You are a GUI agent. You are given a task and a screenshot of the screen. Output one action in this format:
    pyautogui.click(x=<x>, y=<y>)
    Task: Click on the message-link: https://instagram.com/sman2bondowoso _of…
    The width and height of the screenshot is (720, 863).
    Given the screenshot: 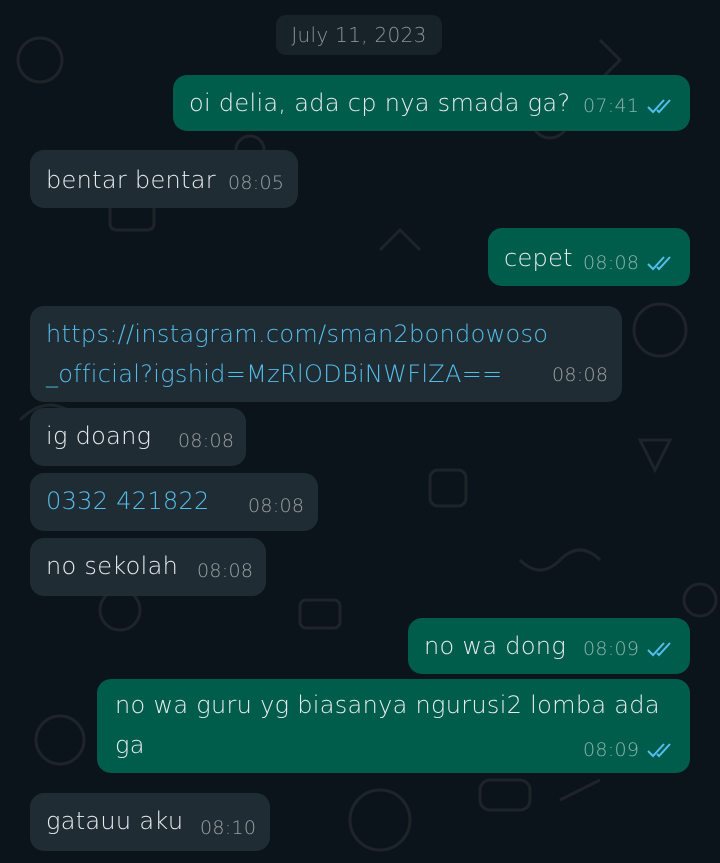 What is the action you would take?
    pyautogui.click(x=297, y=354)
    